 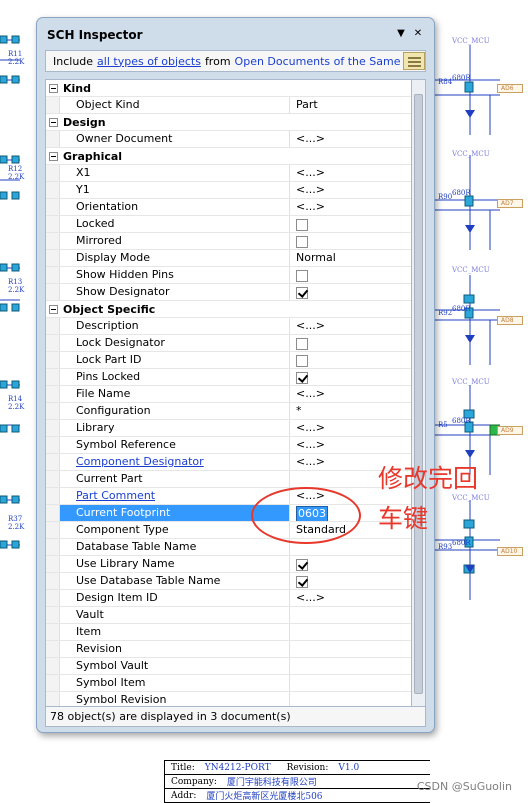 What do you see at coordinates (228, 411) in the screenshot?
I see `property-row-configuration: Configuration *` at bounding box center [228, 411].